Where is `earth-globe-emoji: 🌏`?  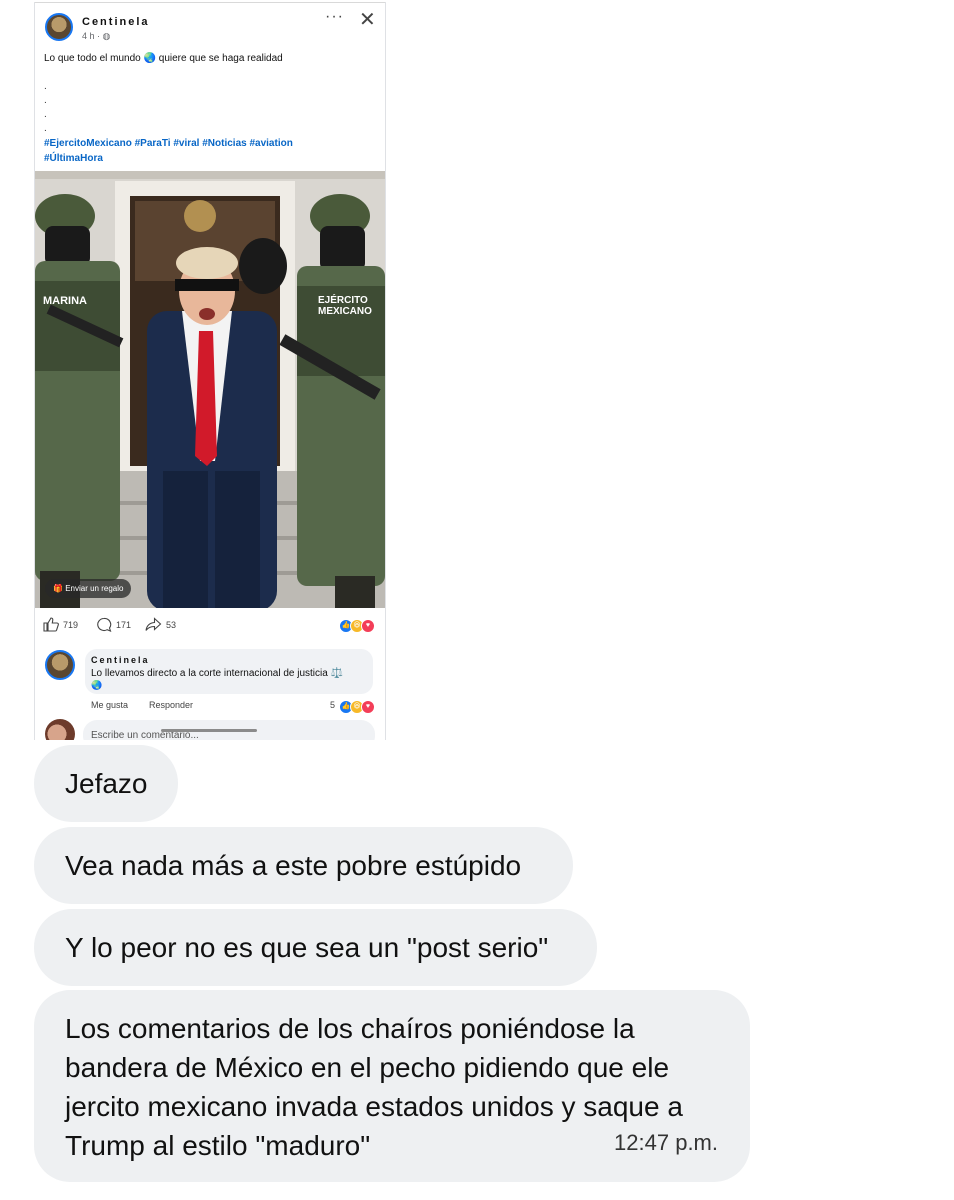
earth-globe-emoji: 🌏 is located at coordinates (97, 685).